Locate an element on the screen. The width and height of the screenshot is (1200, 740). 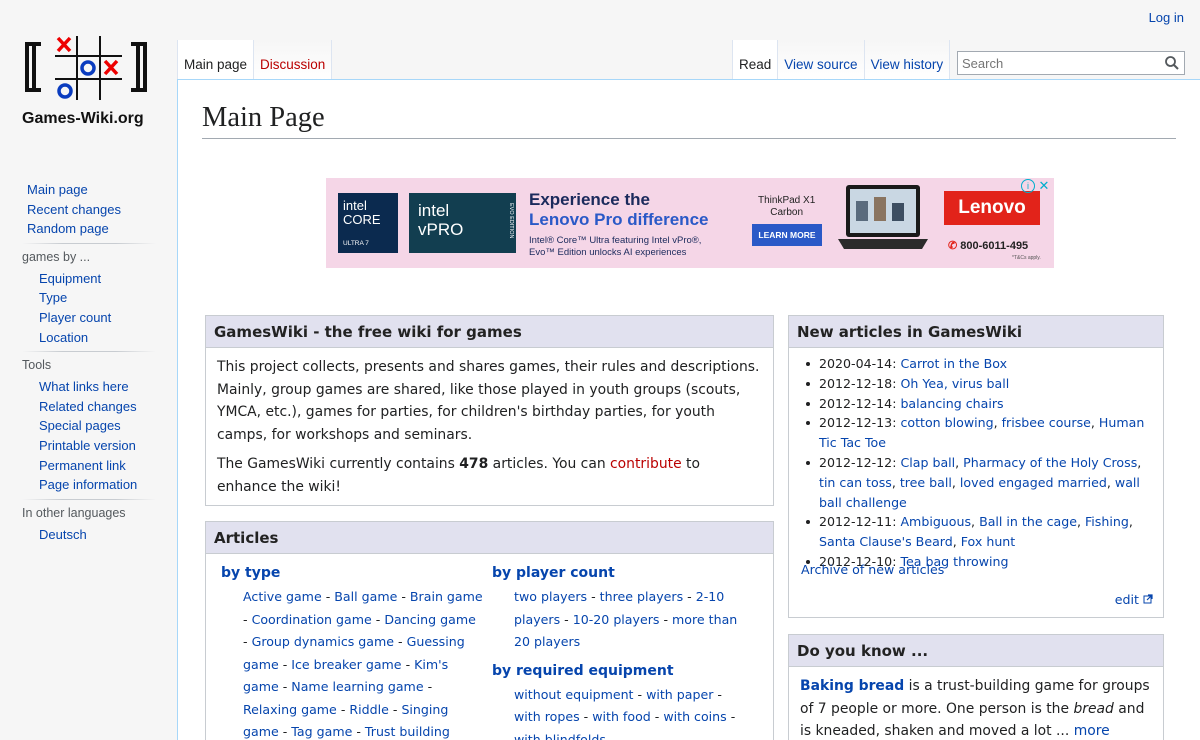
category-link-three-players: three players is located at coordinates (641, 596).